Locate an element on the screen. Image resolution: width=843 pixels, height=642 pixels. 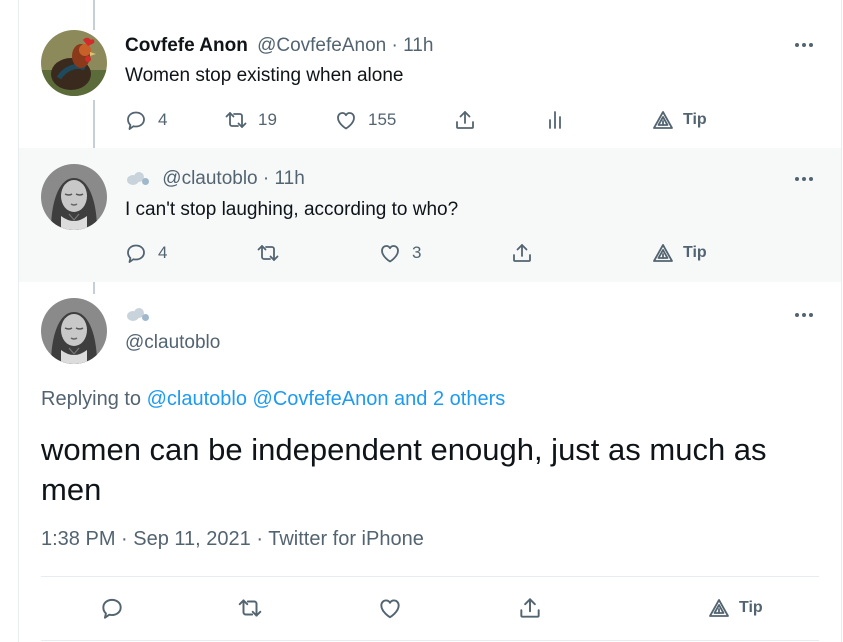
tweet-actions: 4 19 155 Tip is located at coordinates (430, 120).